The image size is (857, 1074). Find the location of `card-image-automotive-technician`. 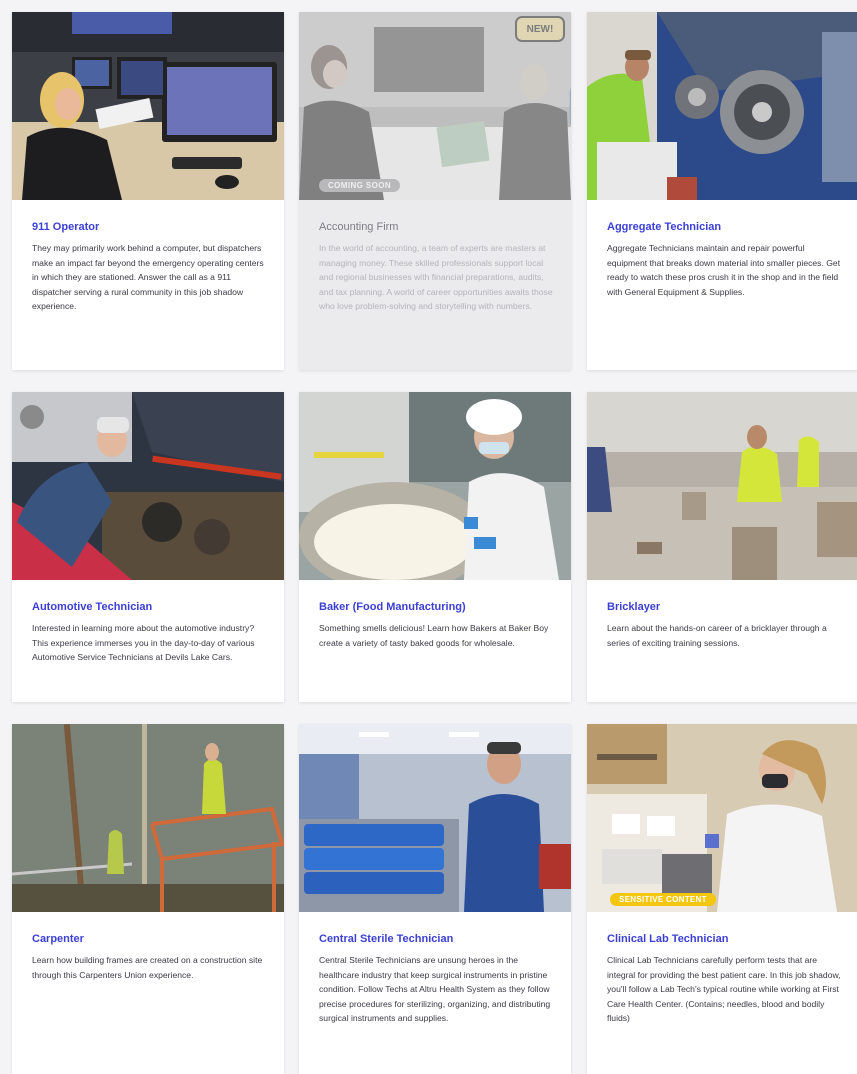

card-image-automotive-technician is located at coordinates (148, 486).